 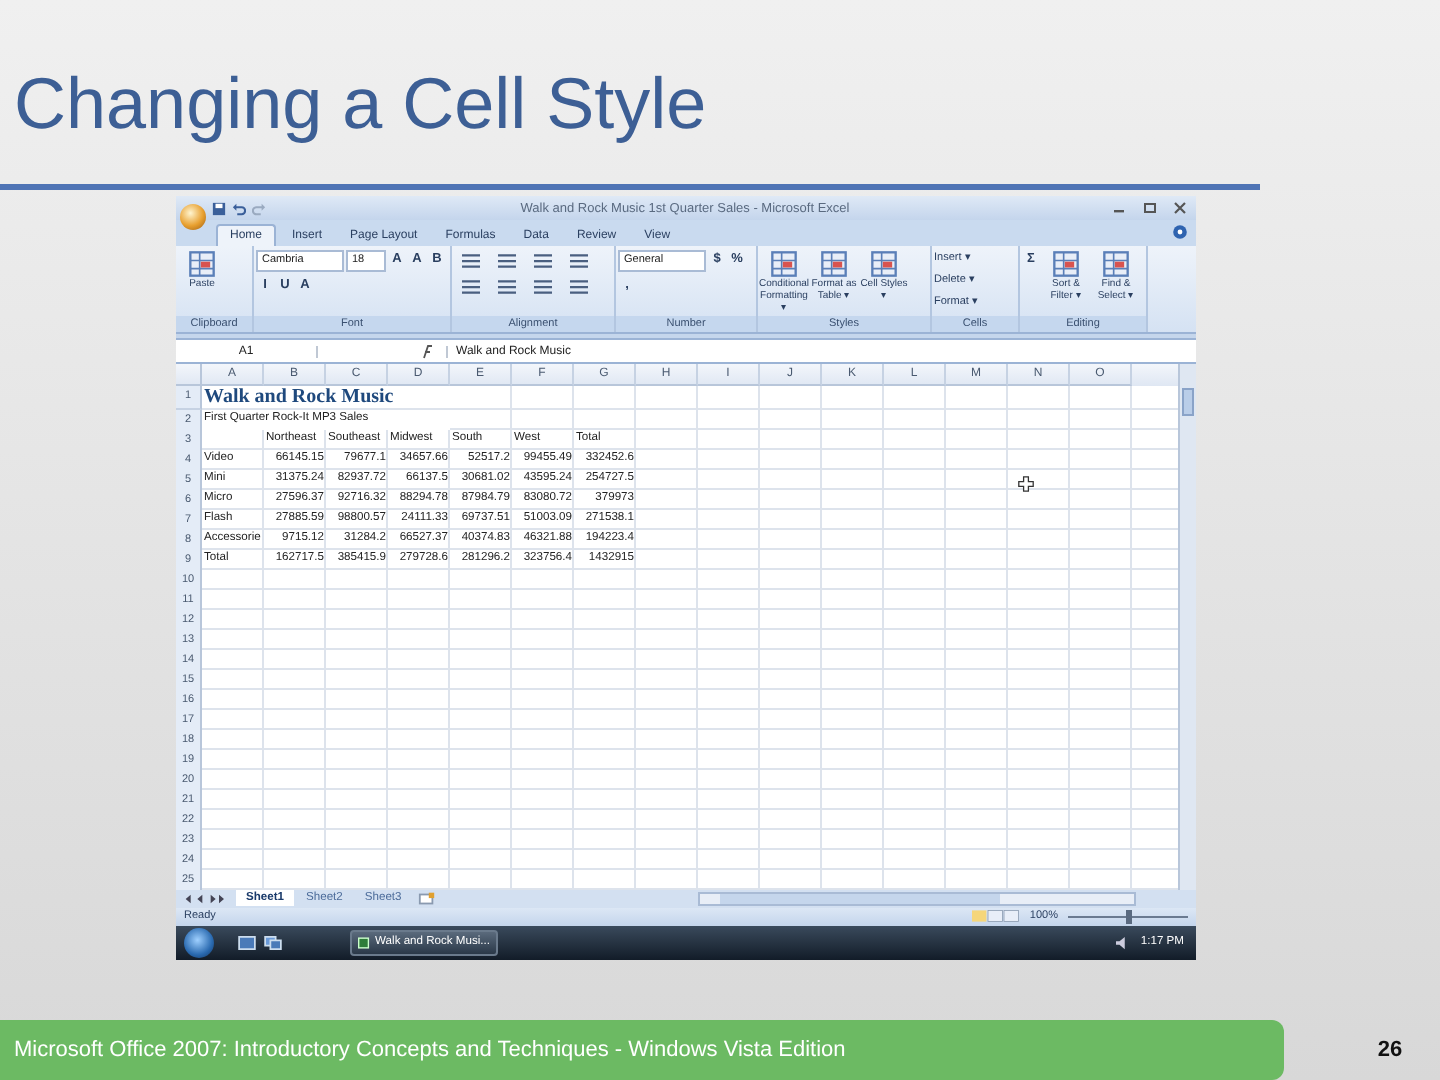 I want to click on footer-bar: Microsoft Office 2007: Introductory Concepts and Techniques - Windows Vista Edition, so click(x=642, y=1050).